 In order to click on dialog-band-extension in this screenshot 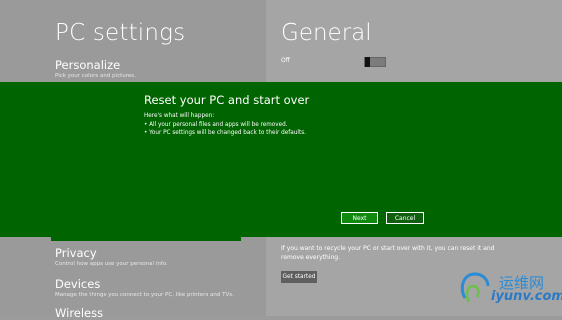, I will do `click(146, 239)`.